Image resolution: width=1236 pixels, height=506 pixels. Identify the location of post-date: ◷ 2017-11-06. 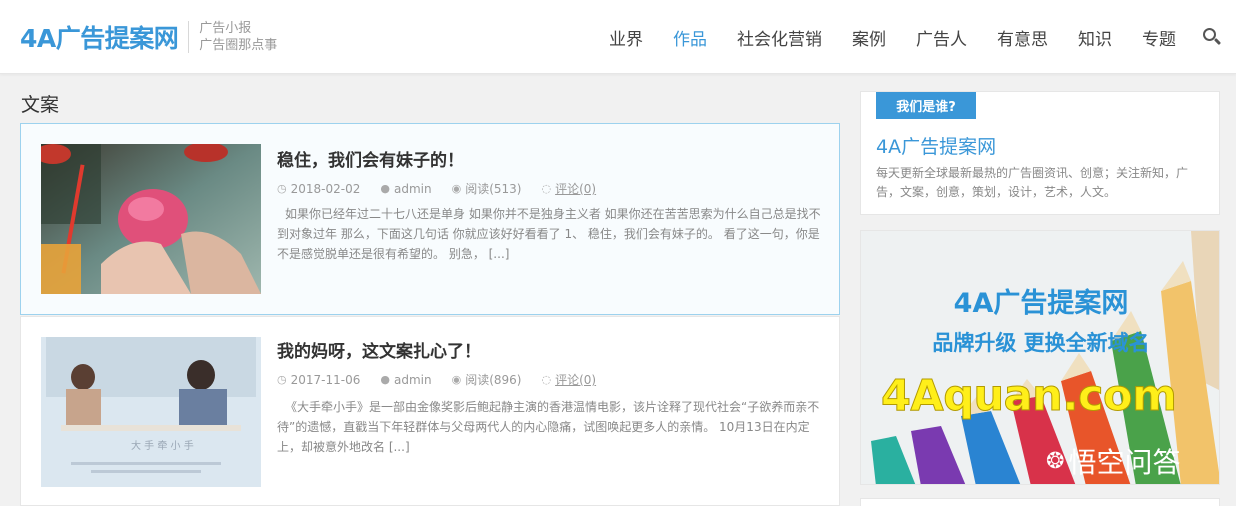
(319, 379).